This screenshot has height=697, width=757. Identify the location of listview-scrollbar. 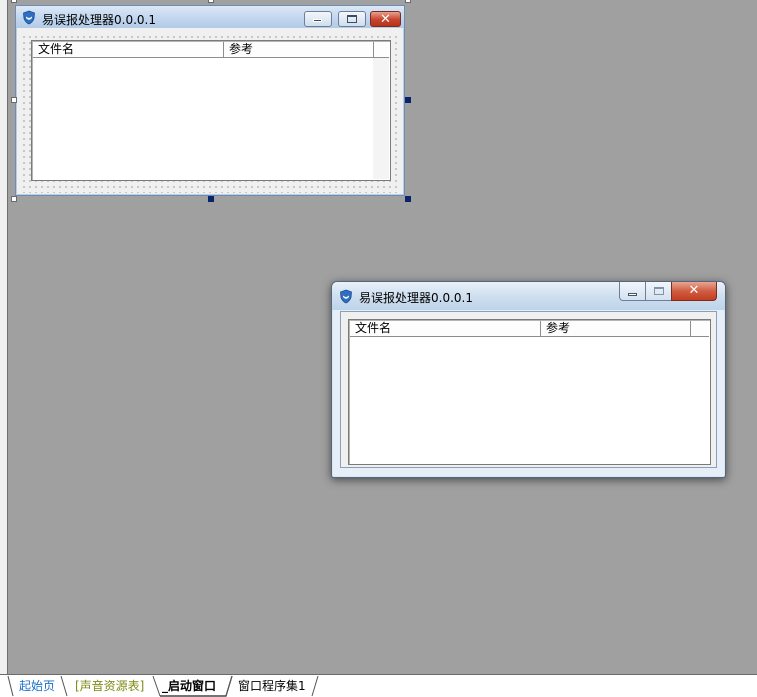
(381, 118).